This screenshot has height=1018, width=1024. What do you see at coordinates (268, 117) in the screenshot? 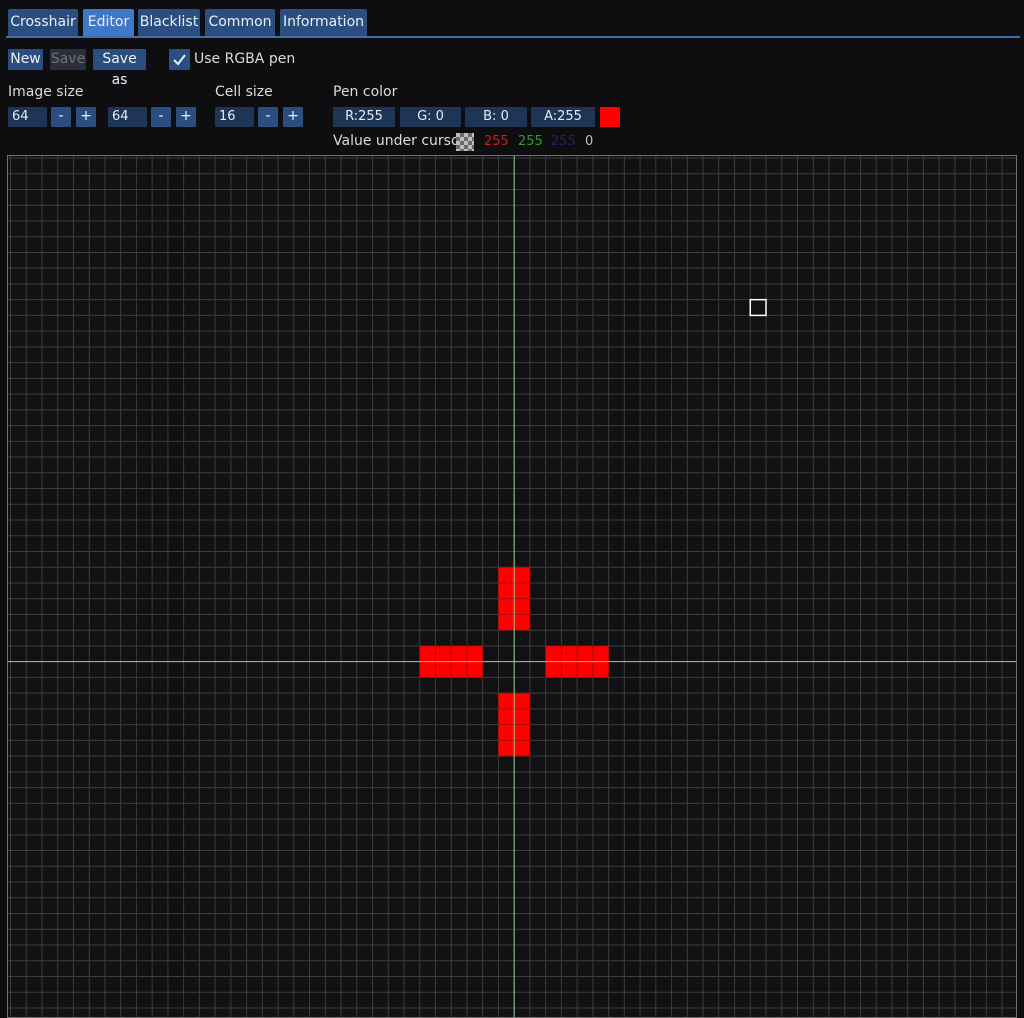
I see `cell-size-decrease-button: -` at bounding box center [268, 117].